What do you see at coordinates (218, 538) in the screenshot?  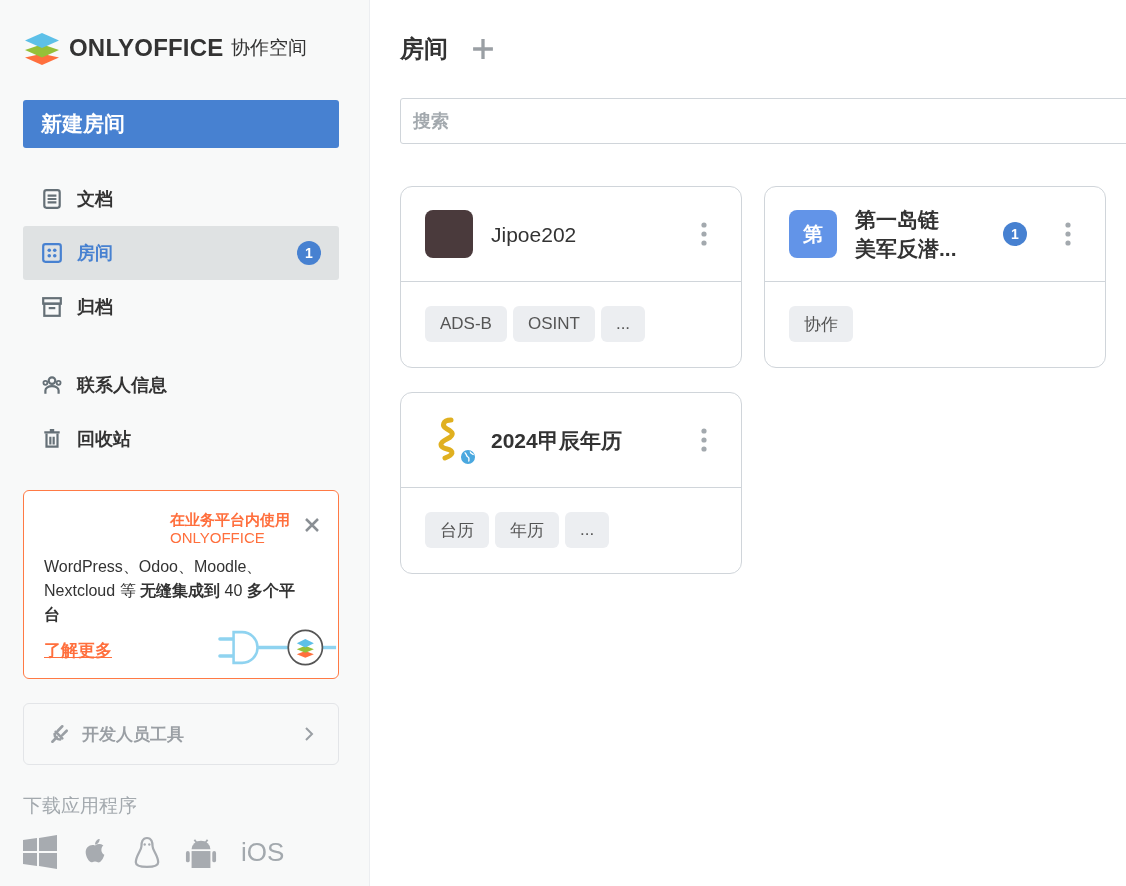 I see `promo-subtitle: ONLYOFFICE` at bounding box center [218, 538].